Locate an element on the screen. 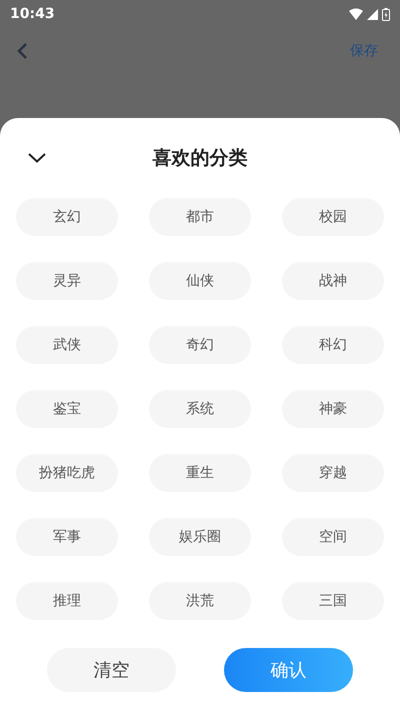 This screenshot has width=400, height=711. collapse-icon is located at coordinates (37, 158).